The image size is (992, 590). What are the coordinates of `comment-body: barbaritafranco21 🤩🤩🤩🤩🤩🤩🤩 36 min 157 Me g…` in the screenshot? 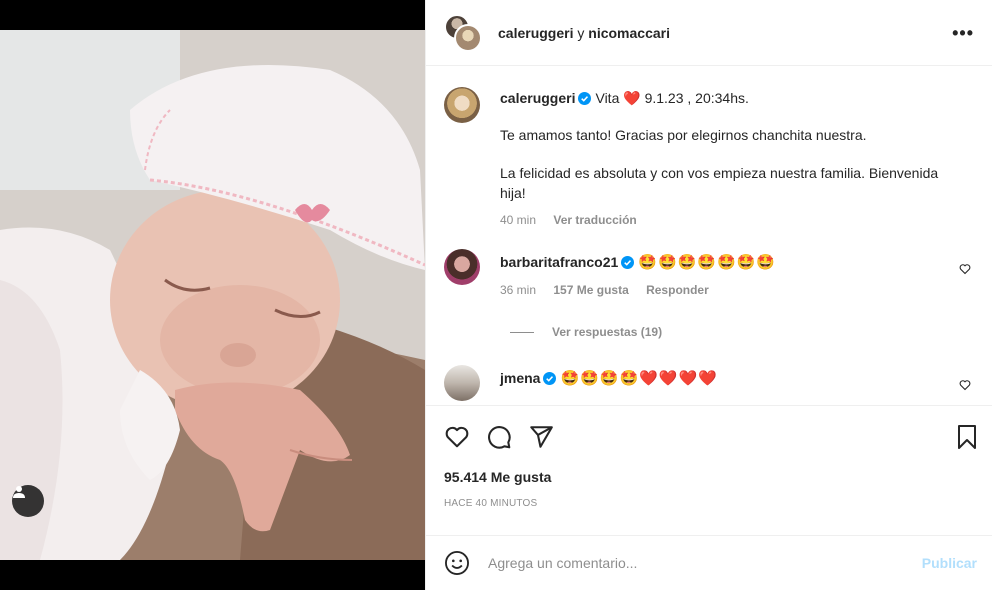 It's located at (638, 273).